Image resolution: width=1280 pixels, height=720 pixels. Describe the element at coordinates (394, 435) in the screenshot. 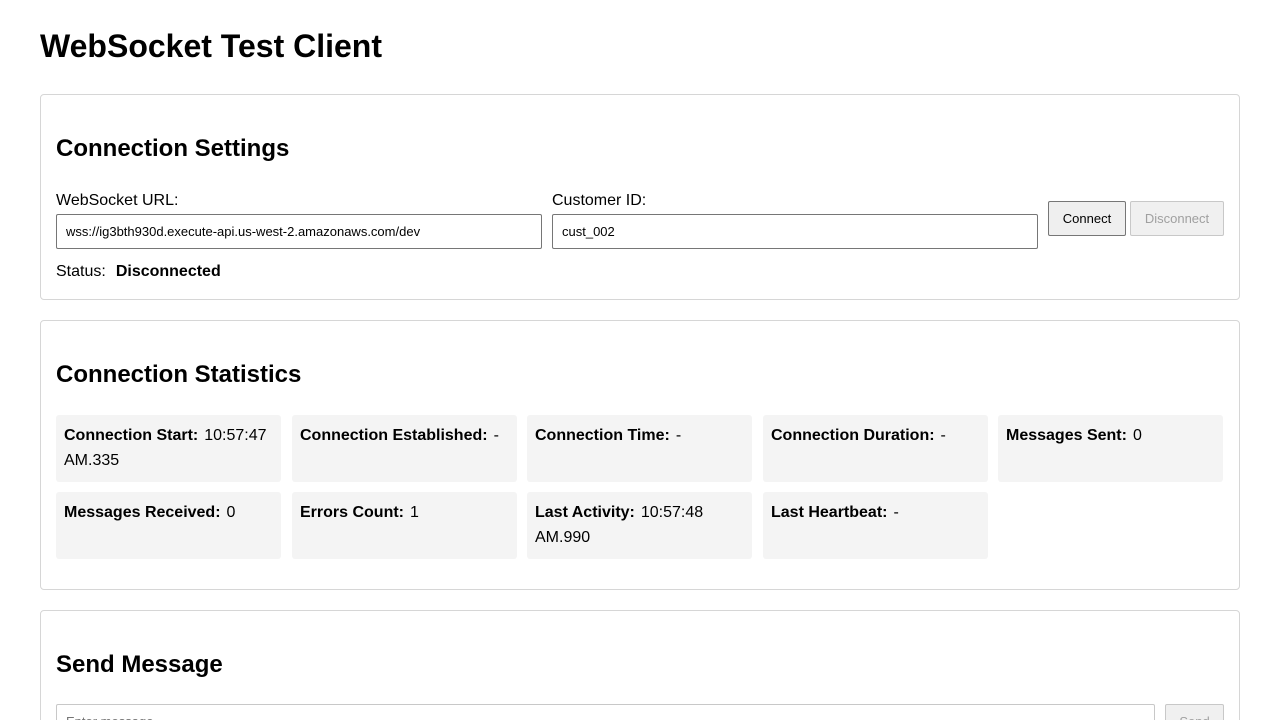

I see `stat-label: Connection Established:` at that location.